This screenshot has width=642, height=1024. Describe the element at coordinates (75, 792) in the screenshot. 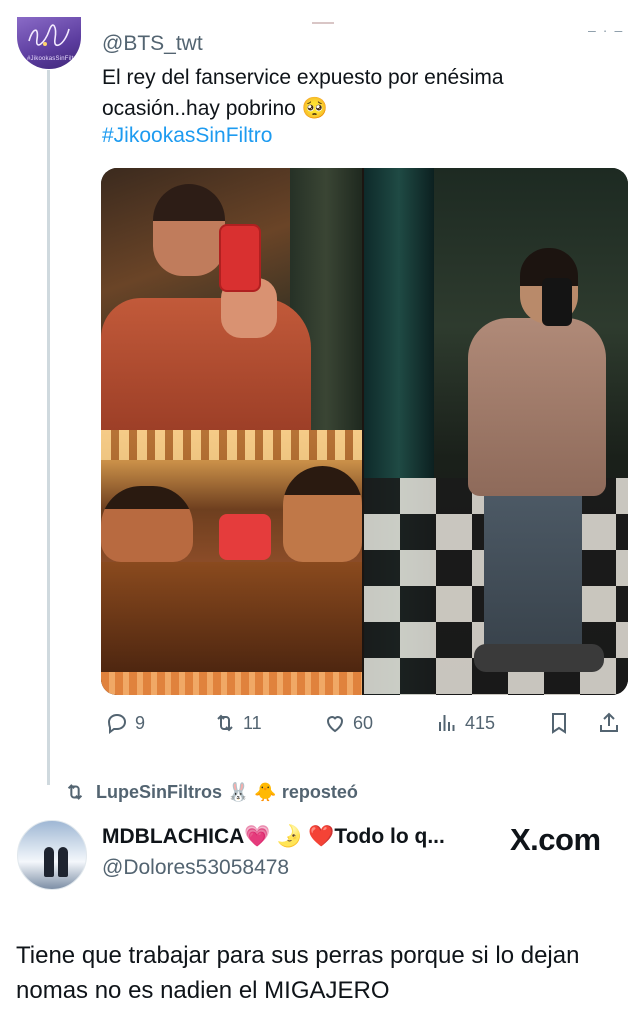

I see `repost-banner-icon` at that location.